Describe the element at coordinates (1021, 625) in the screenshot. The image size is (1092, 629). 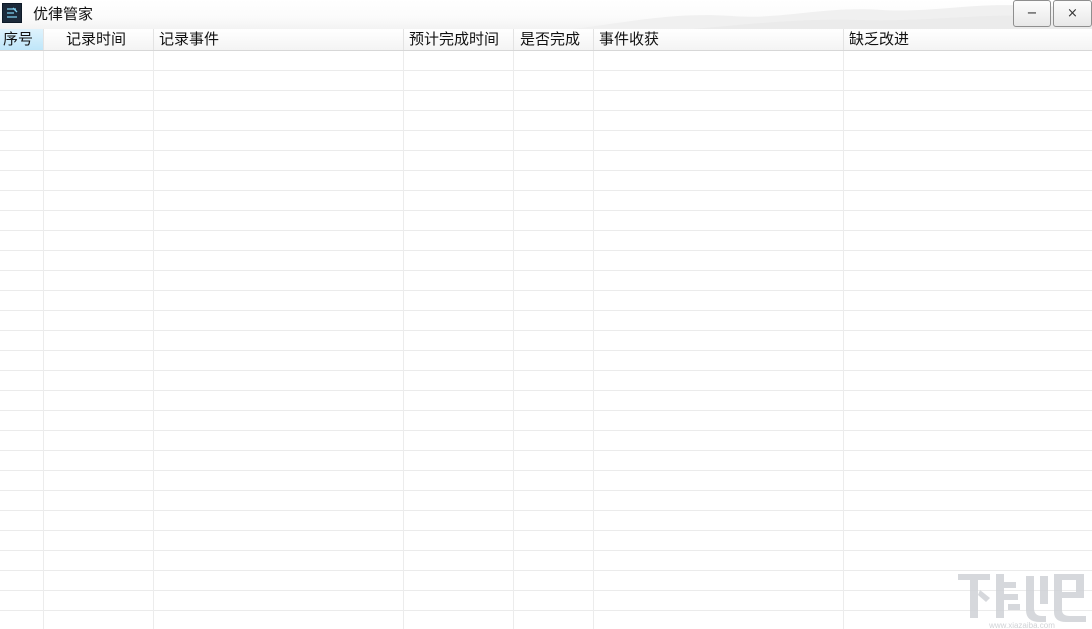
I see `watermark-url: www.xiazaiba.com` at that location.